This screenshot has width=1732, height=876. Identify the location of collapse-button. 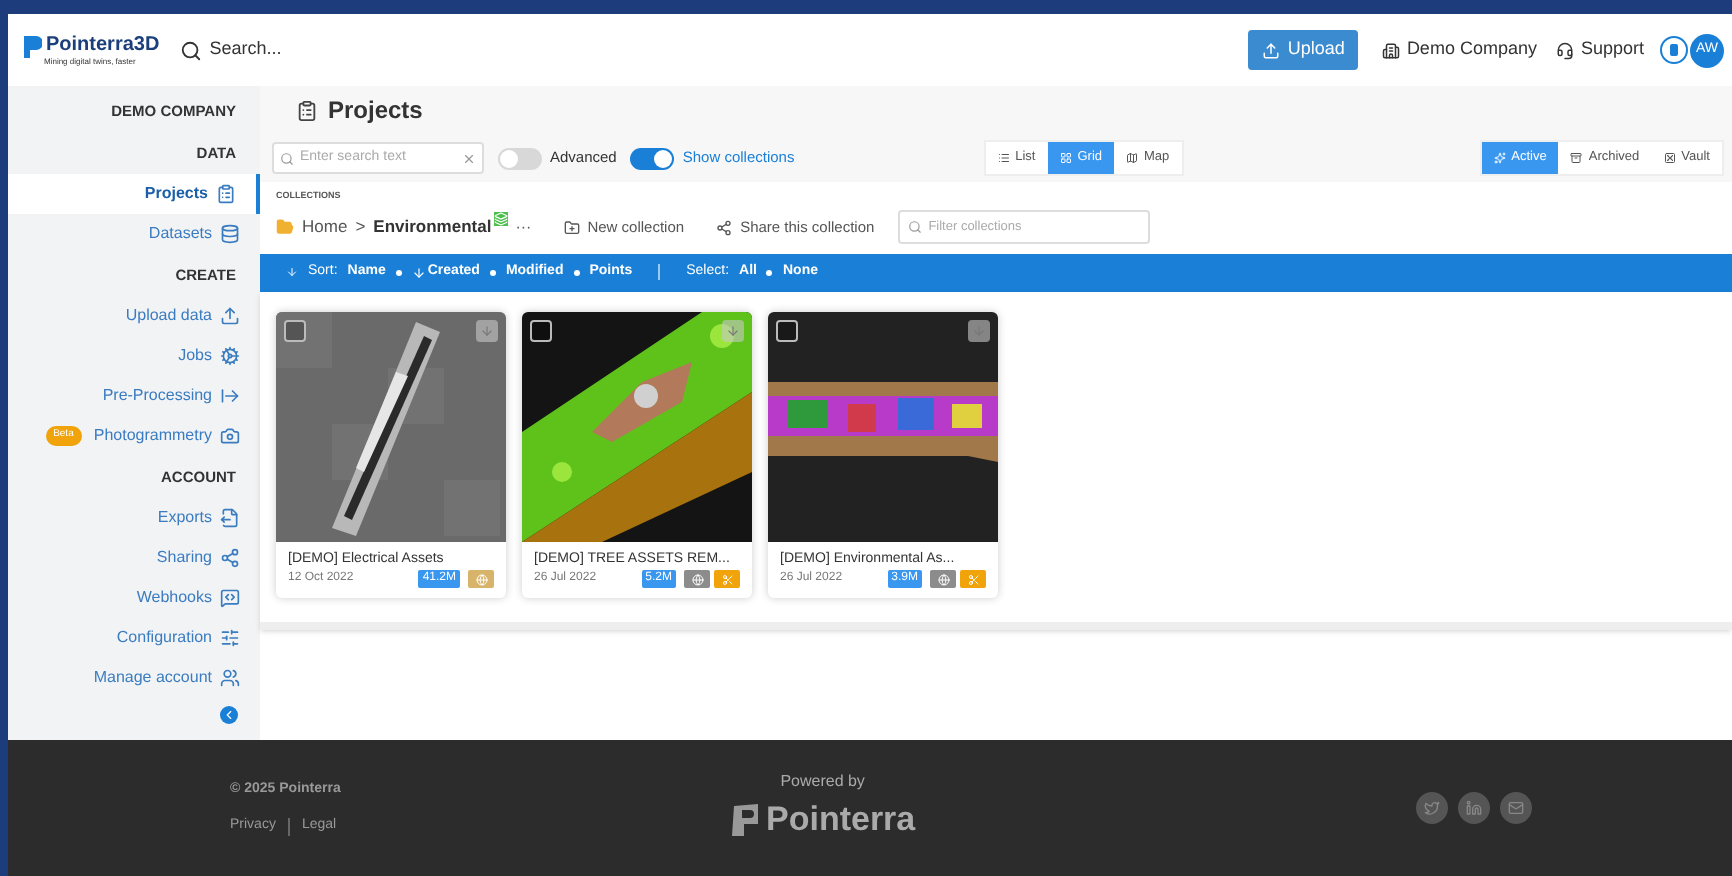
(229, 715).